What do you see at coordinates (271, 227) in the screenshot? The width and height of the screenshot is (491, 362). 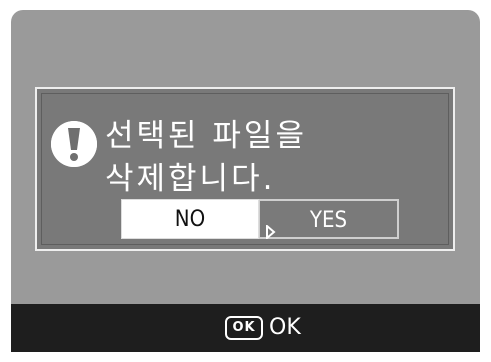 I see `selection-cursor-icon` at bounding box center [271, 227].